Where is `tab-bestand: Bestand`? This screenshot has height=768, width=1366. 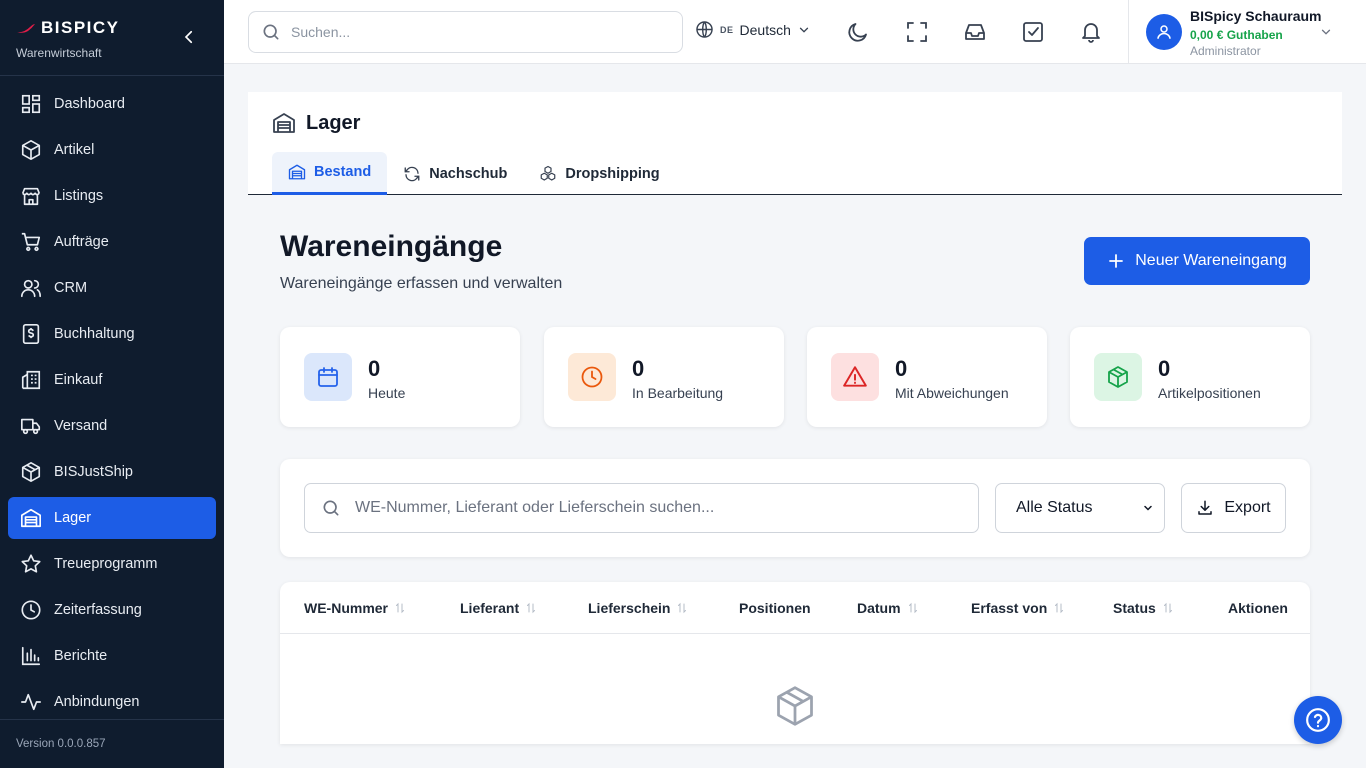
tab-bestand: Bestand is located at coordinates (330, 173).